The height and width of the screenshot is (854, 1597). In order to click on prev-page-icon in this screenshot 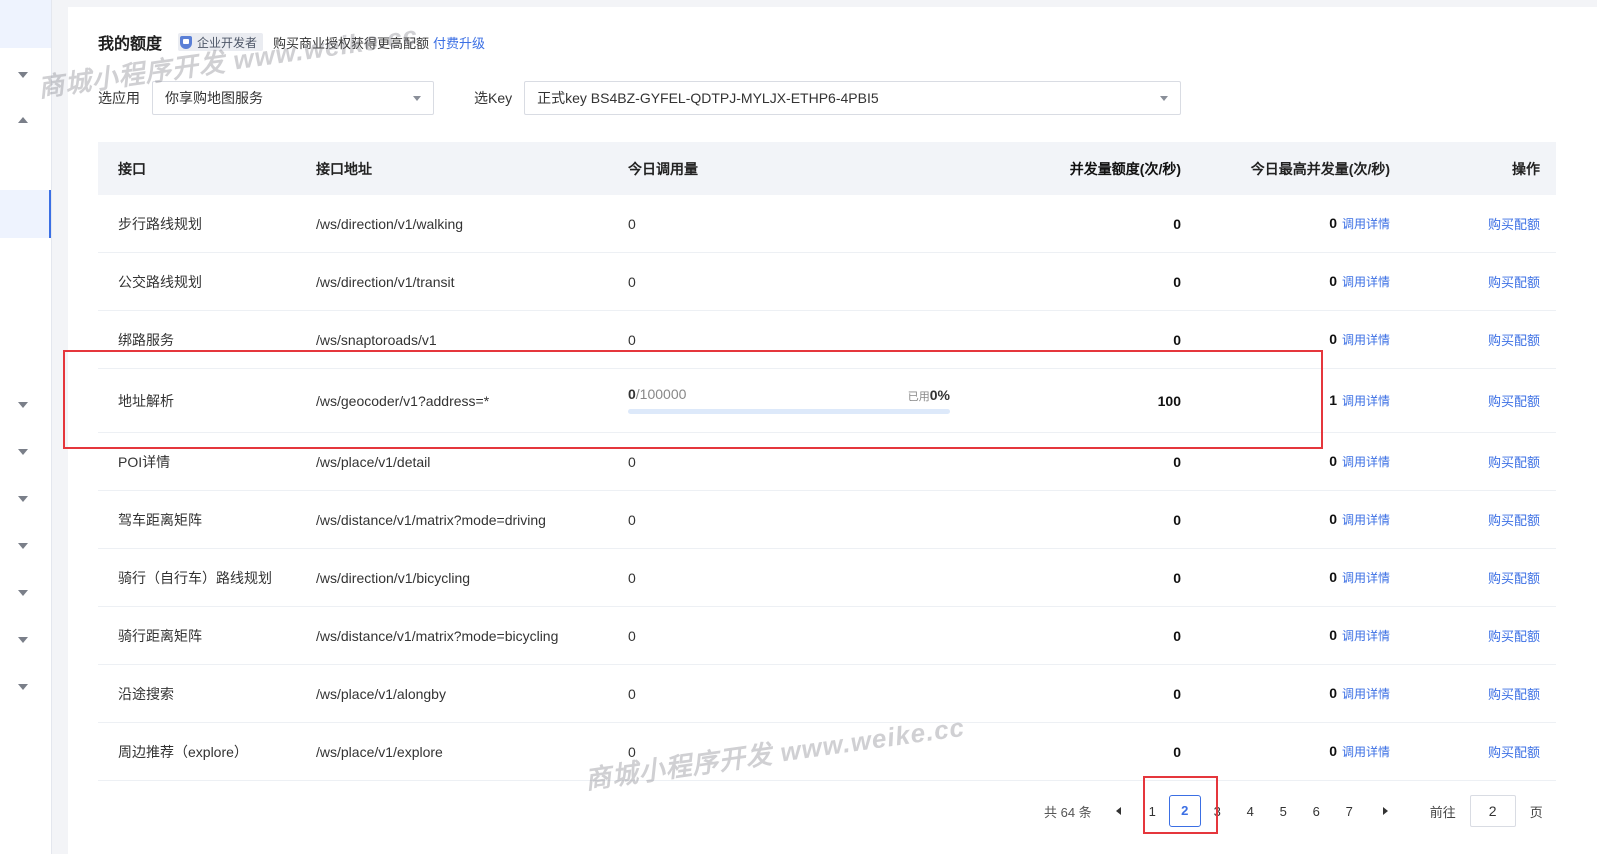, I will do `click(1119, 811)`.